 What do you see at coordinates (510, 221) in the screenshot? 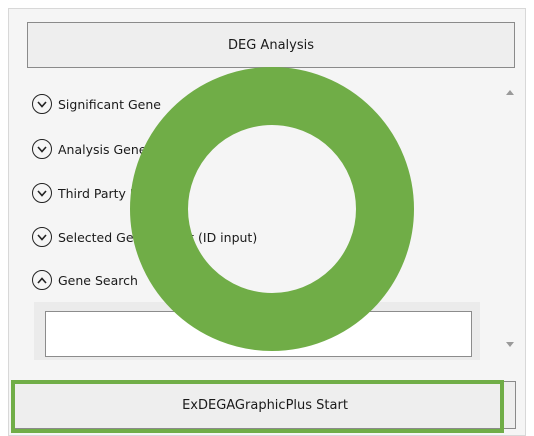
I see `vertical-scrollbar` at bounding box center [510, 221].